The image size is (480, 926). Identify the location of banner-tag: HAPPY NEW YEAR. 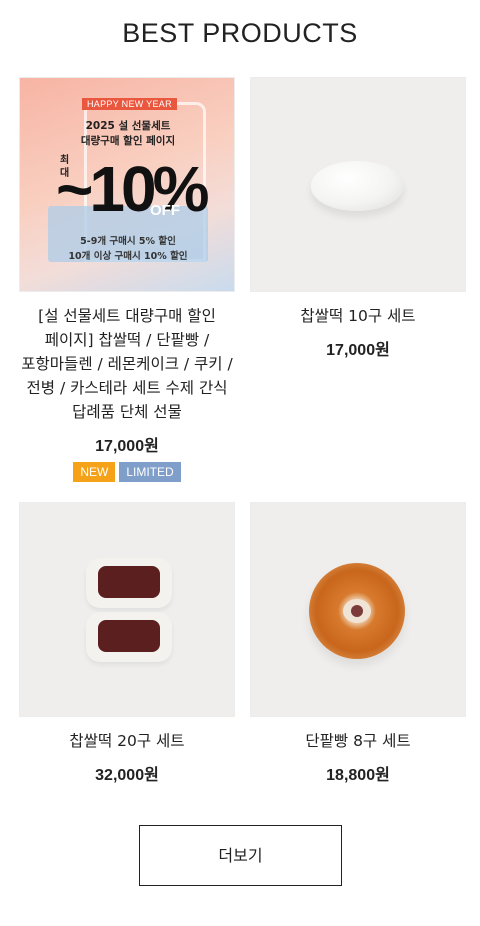
(129, 104).